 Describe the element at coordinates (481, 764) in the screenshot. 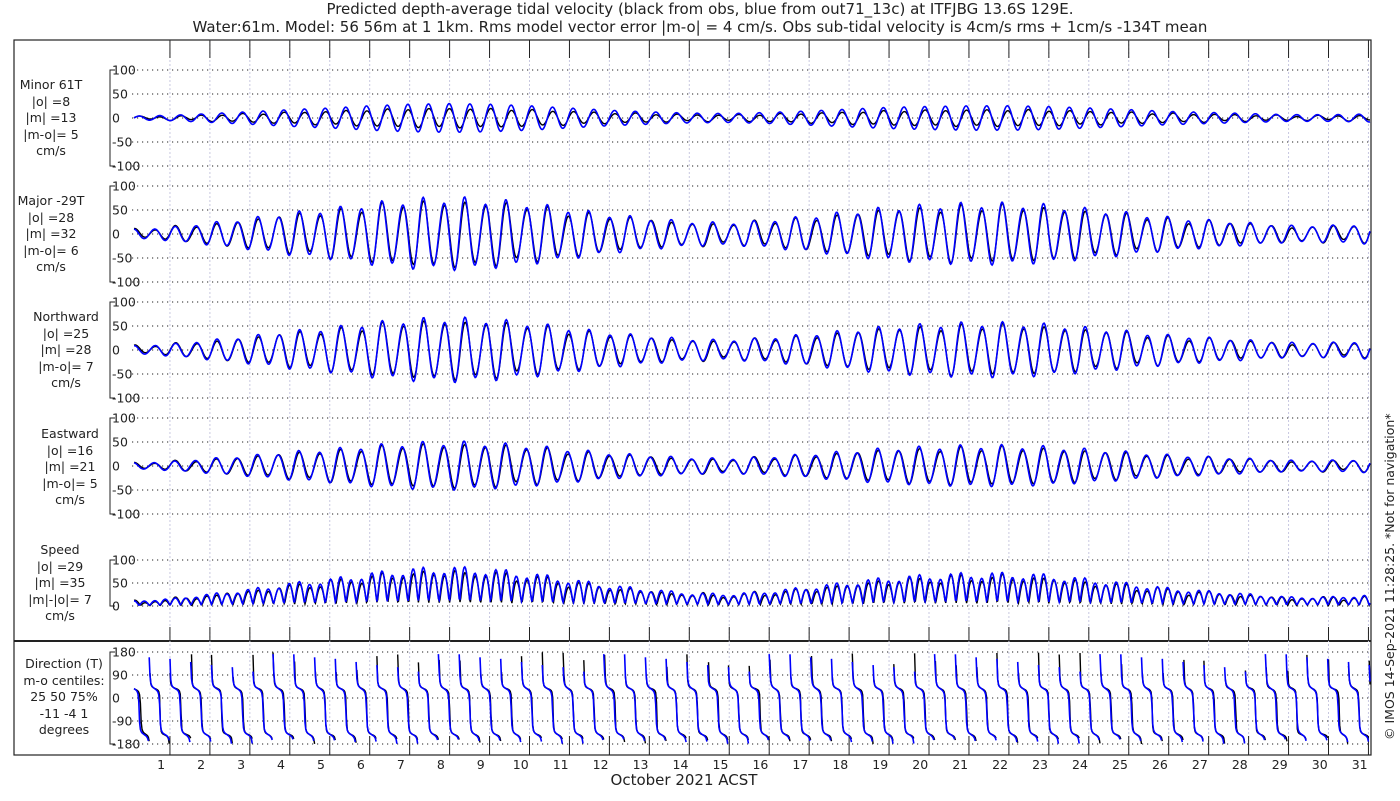

I see `x-tick-label: 9` at that location.